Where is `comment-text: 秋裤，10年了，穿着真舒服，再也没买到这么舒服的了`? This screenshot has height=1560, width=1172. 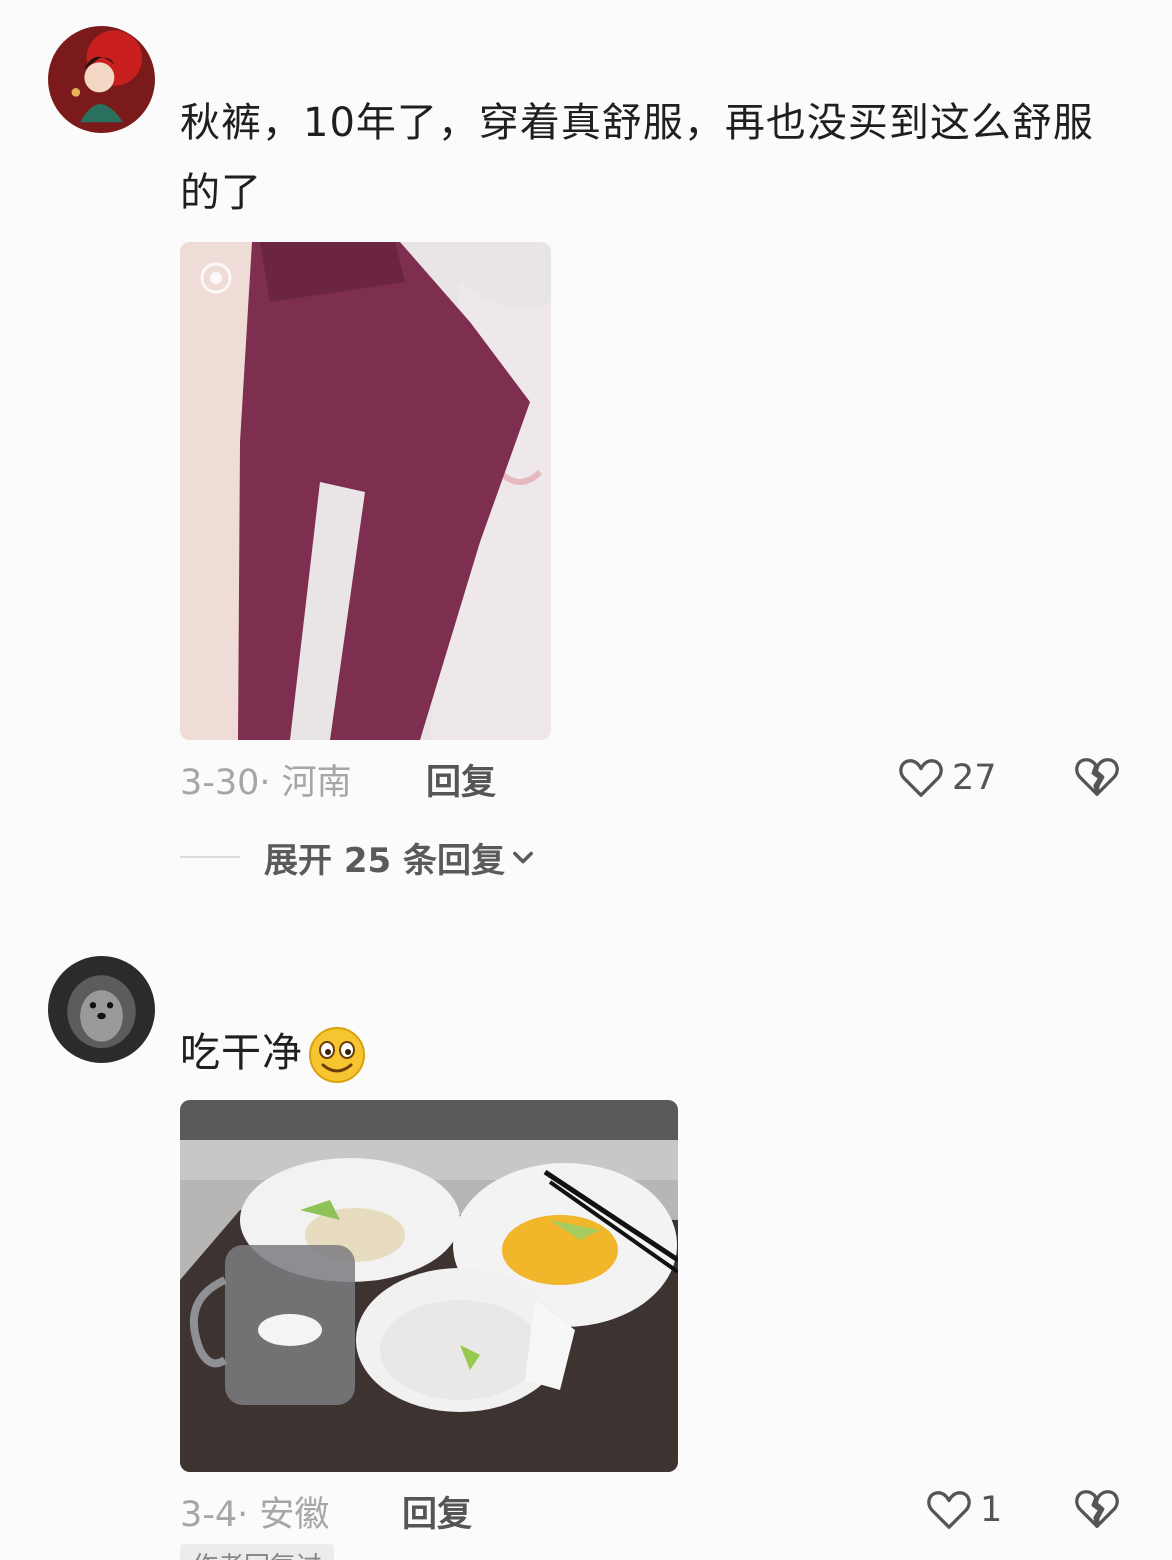 comment-text: 秋裤，10年了，穿着真舒服，再也没买到这么舒服的了 is located at coordinates (637, 158).